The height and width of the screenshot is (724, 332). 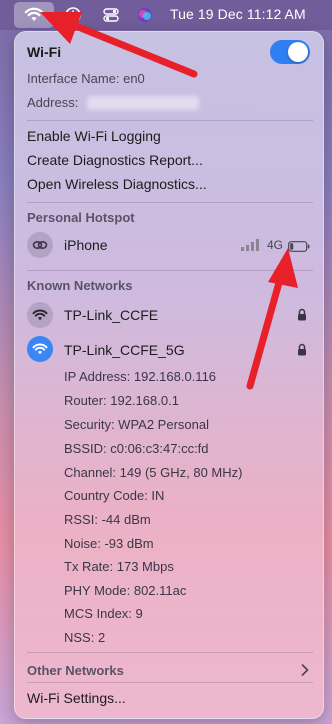 I want to click on arrow-to-wifi-icon, so click(x=119, y=45).